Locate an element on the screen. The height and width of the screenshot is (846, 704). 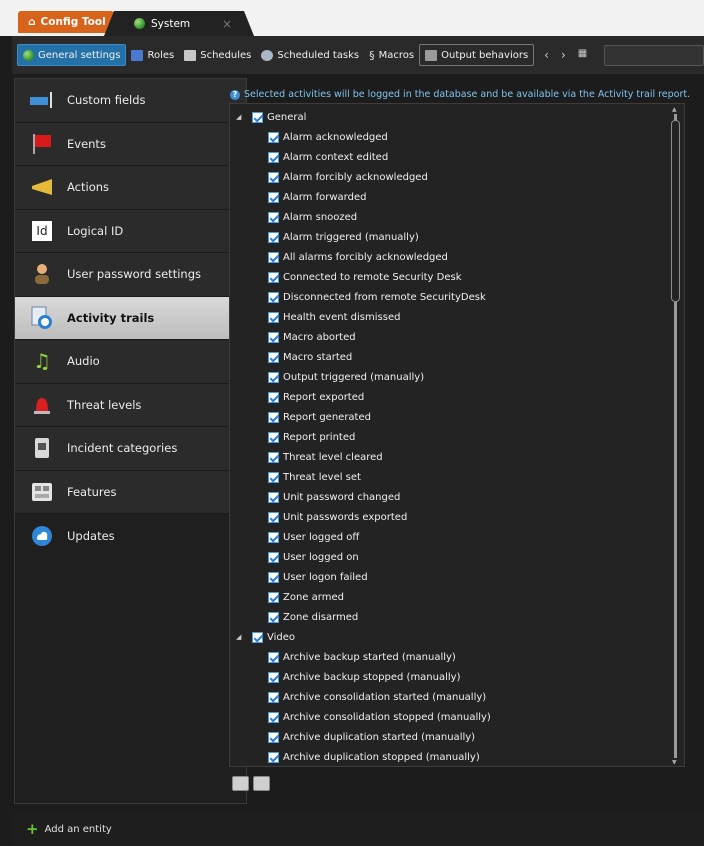
tree-item: Alarm triggered (manually) is located at coordinates (457, 237).